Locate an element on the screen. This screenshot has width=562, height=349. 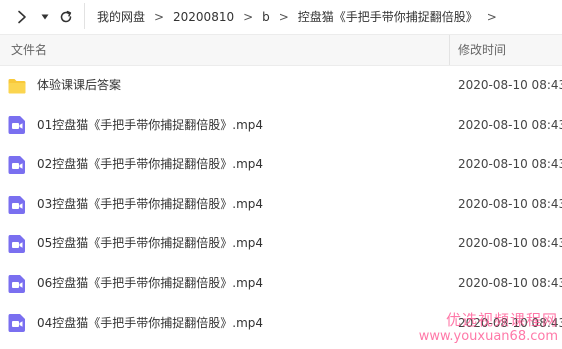
list-item: 体验课课后答案 2020-08-10 08:43 is located at coordinates (281, 86).